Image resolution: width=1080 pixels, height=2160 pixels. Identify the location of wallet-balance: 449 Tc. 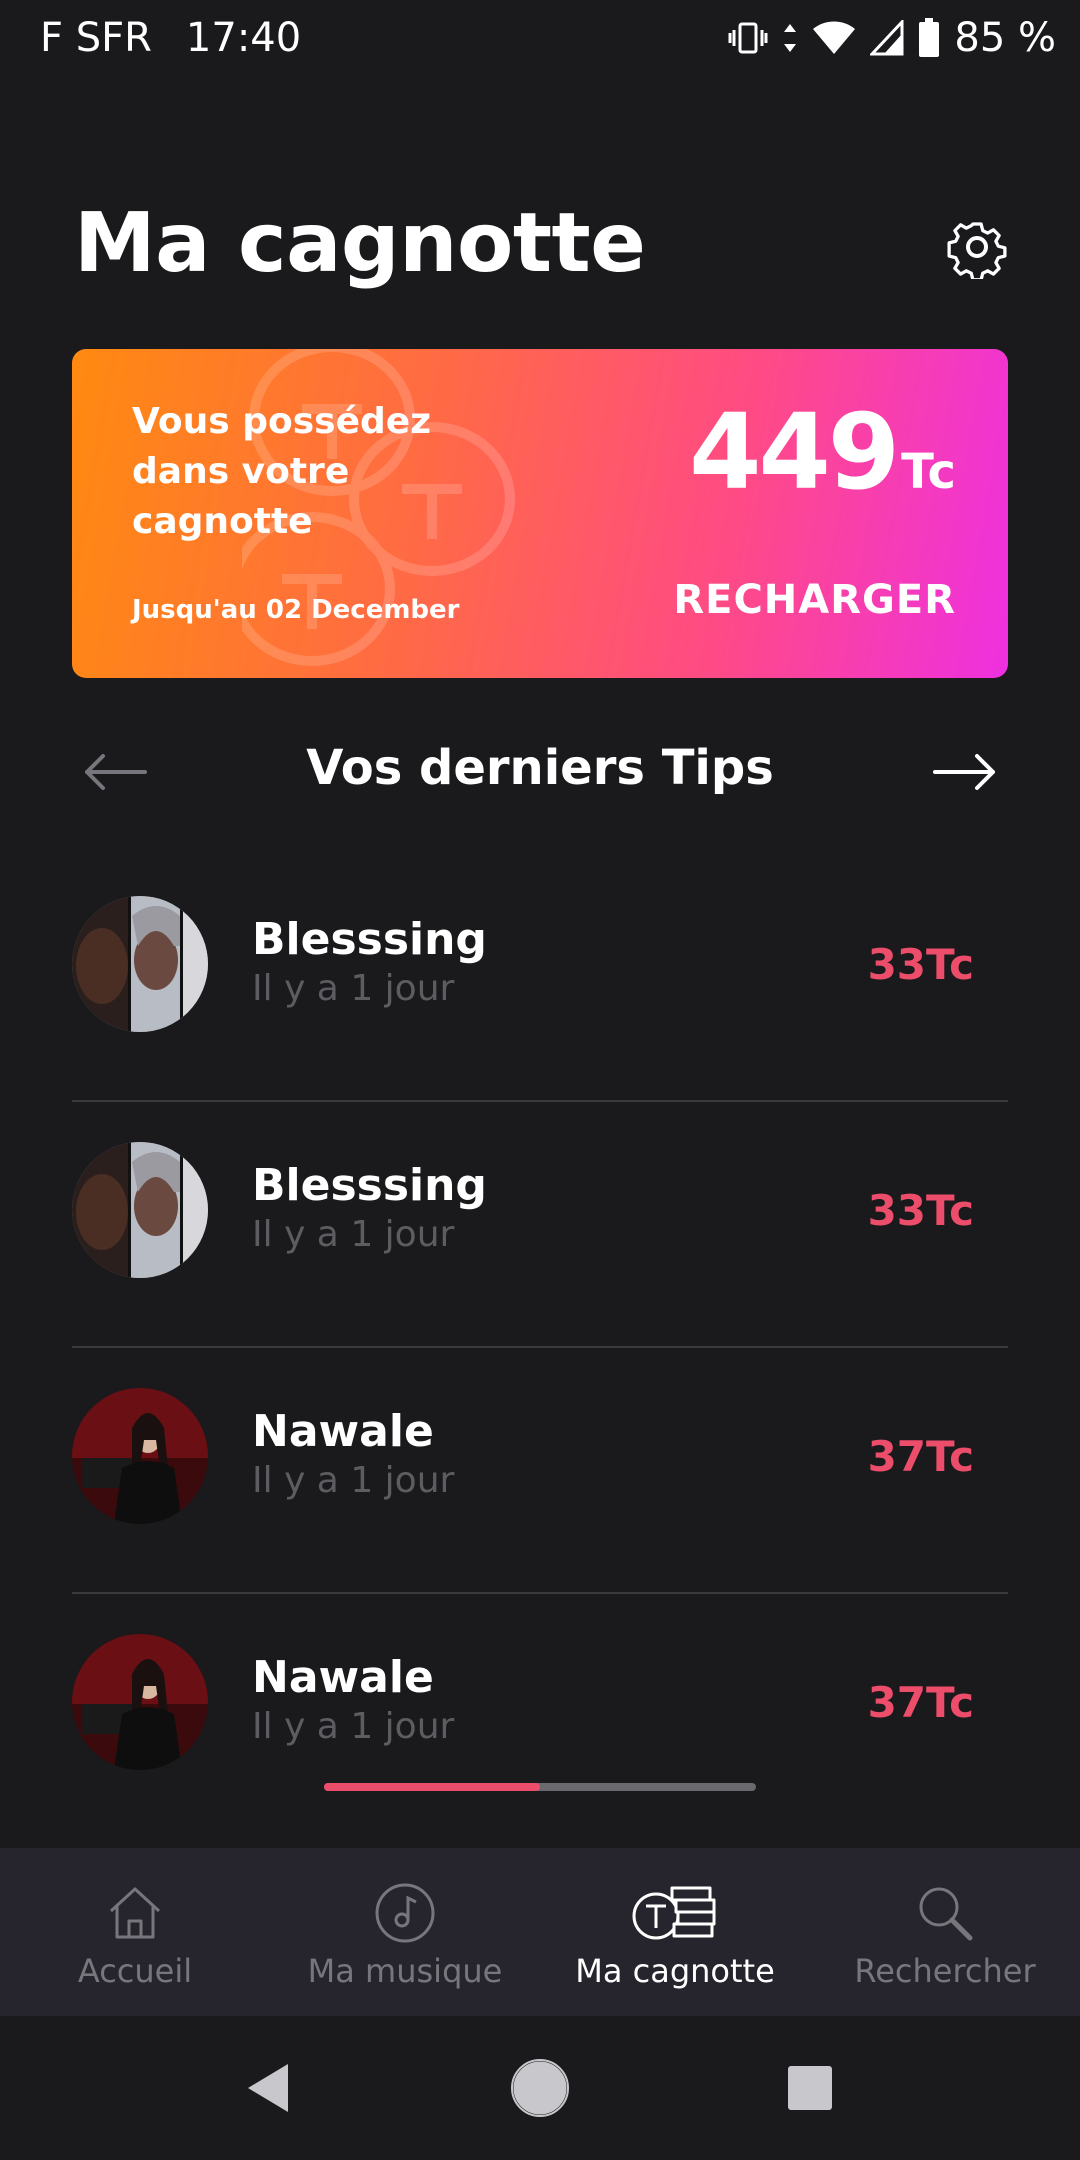
(822, 452).